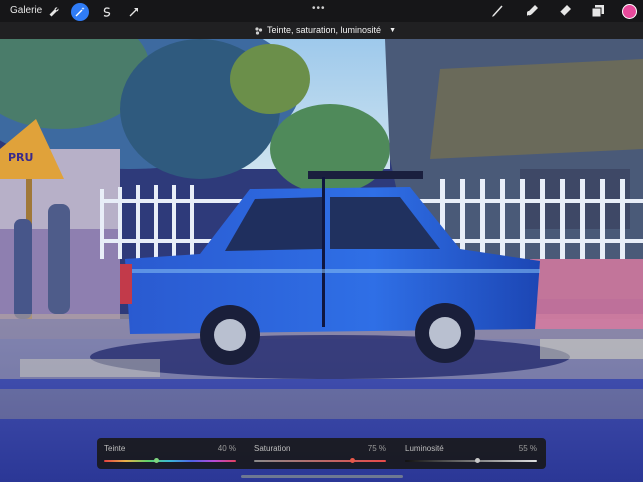 The image size is (643, 482). I want to click on current-color-swatch, so click(629, 11).